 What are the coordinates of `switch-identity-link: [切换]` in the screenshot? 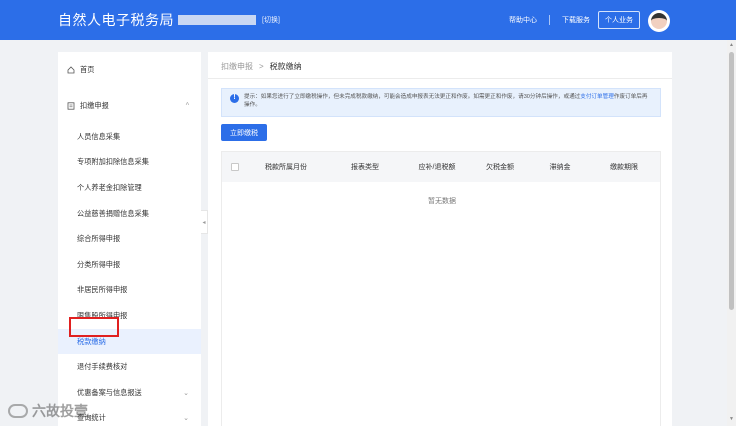 It's located at (271, 20).